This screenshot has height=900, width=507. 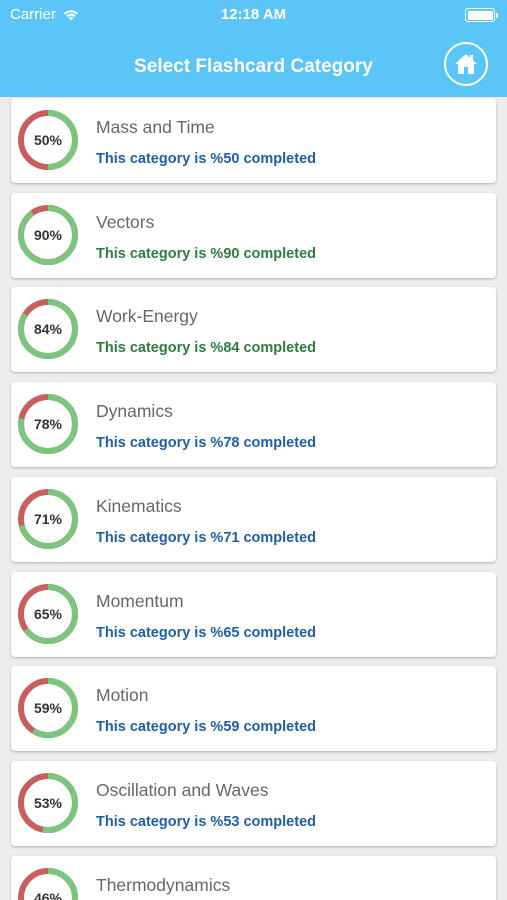 I want to click on progress-ring: 53%, so click(x=48, y=803).